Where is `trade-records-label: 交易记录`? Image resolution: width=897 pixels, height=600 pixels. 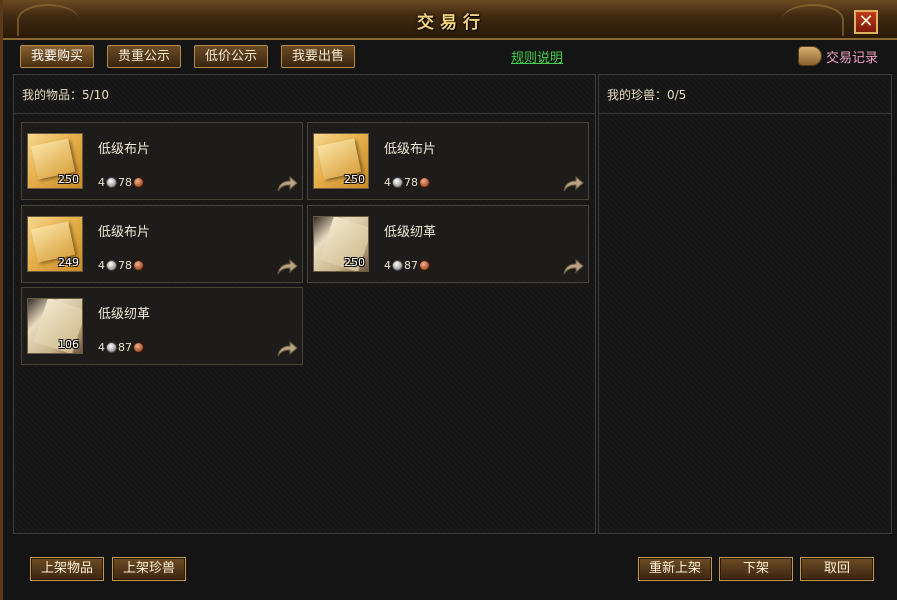 trade-records-label: 交易记录 is located at coordinates (852, 58).